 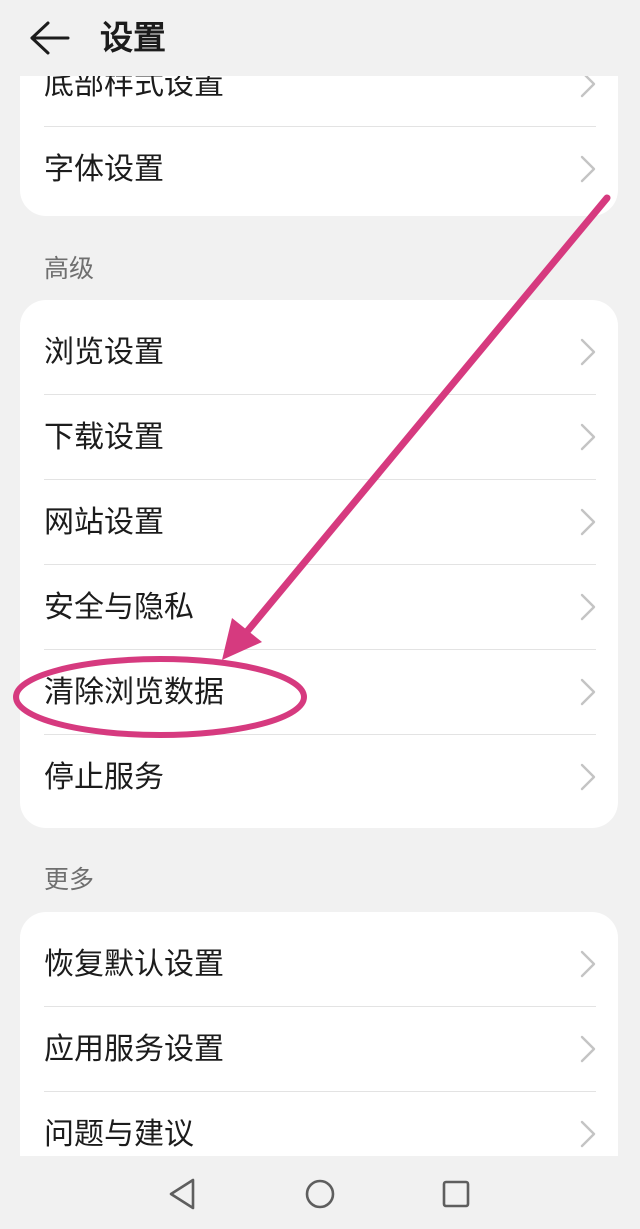 I want to click on row-font-settings: 字体设置, so click(x=319, y=169).